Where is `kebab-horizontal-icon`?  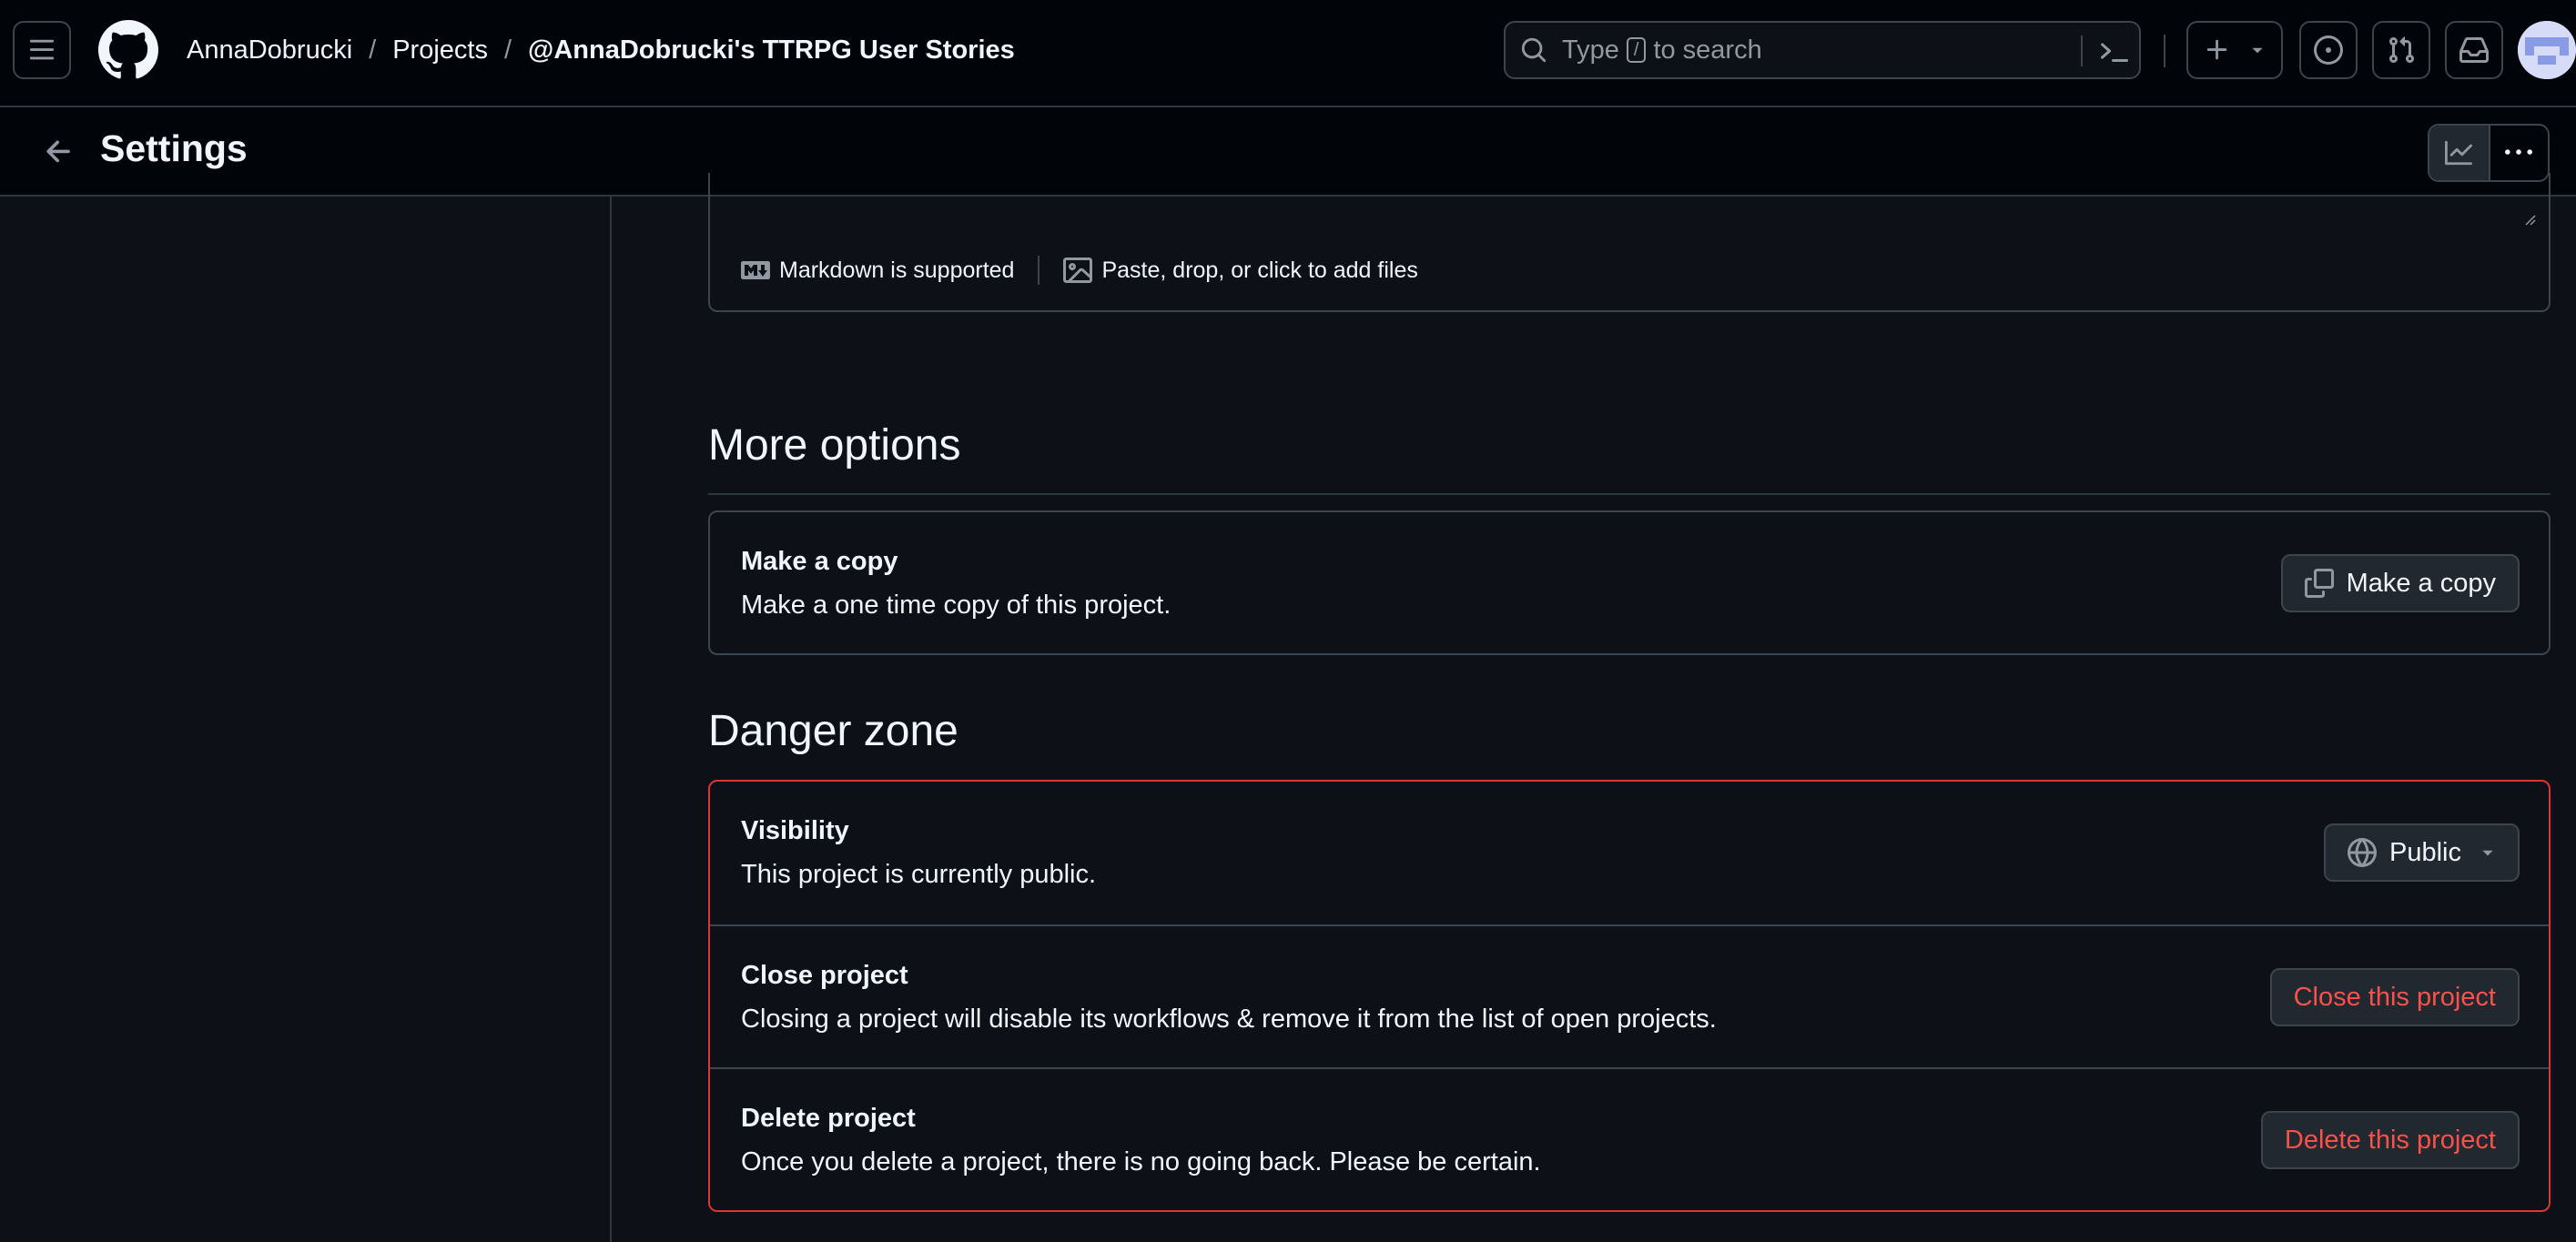 kebab-horizontal-icon is located at coordinates (2519, 152).